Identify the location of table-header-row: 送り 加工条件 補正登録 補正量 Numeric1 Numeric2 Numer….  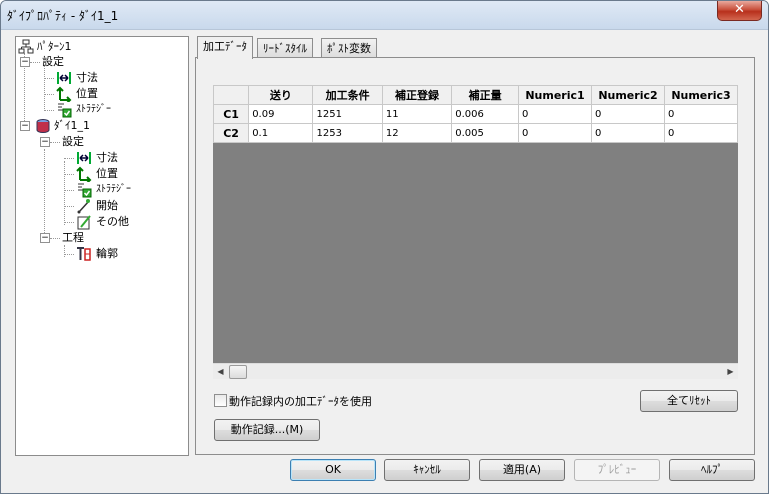
(475, 95).